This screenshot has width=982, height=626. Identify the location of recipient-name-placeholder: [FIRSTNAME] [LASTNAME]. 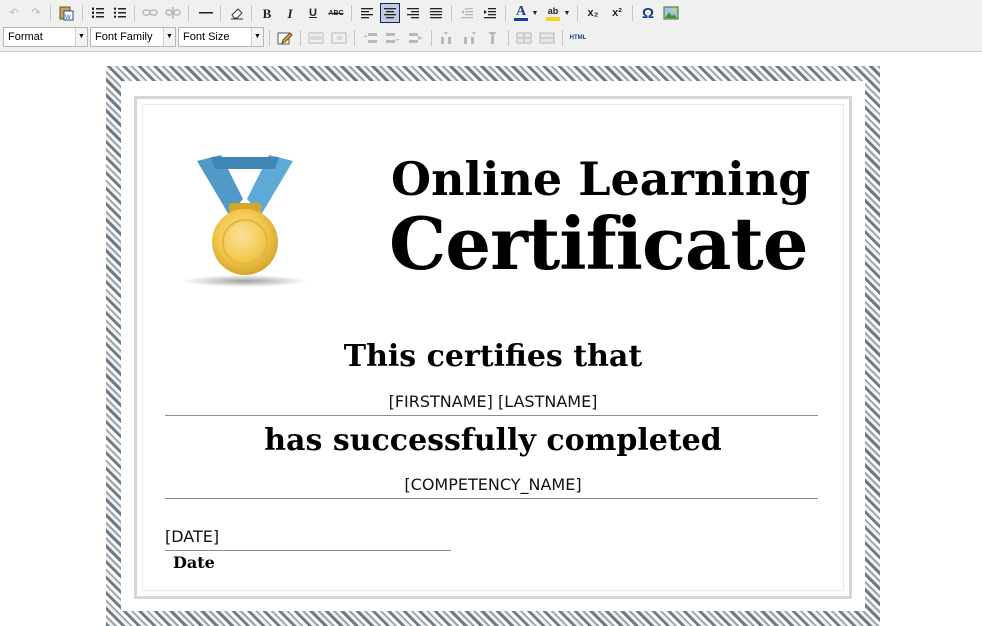
(493, 401).